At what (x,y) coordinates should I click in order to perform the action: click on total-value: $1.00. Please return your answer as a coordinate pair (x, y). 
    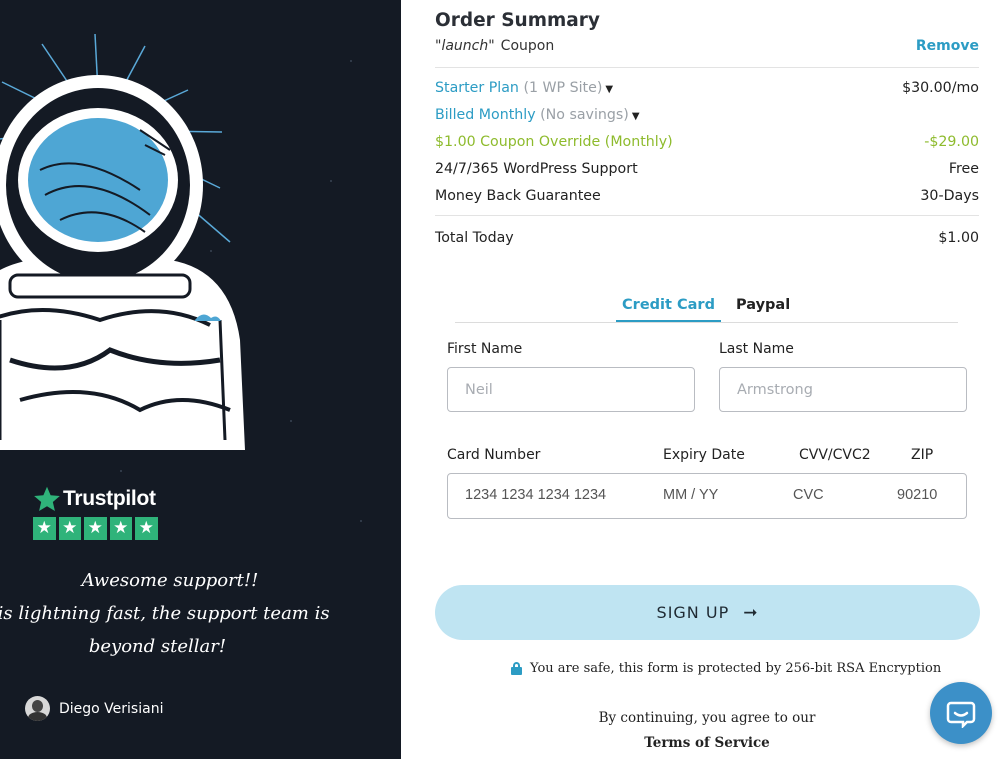
    Looking at the image, I should click on (958, 238).